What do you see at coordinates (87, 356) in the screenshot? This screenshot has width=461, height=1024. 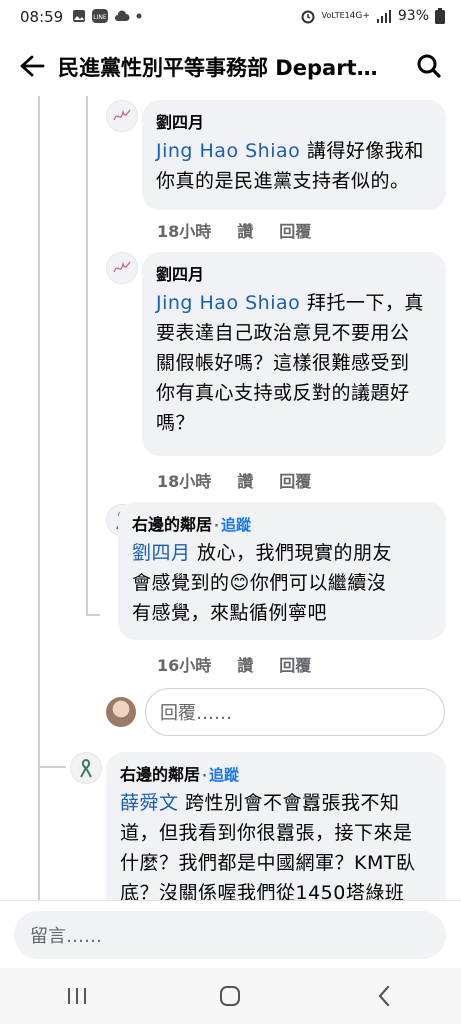 I see `thread-line-inner` at bounding box center [87, 356].